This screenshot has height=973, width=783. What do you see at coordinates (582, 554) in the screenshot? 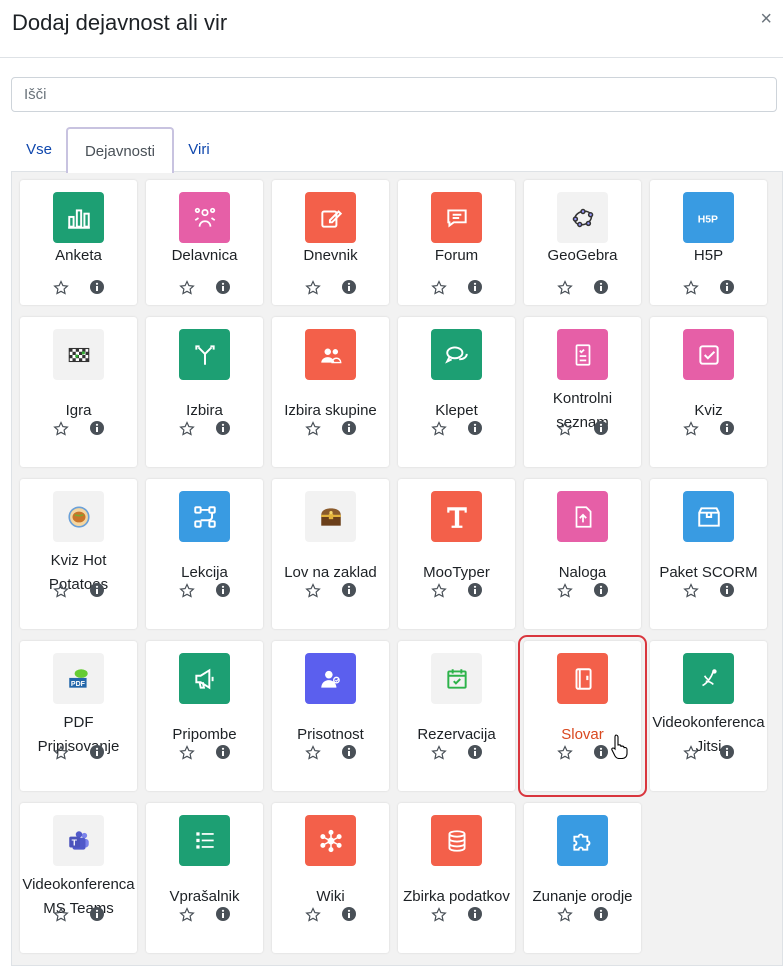
I see `module-card-naloga: Naloga` at bounding box center [582, 554].